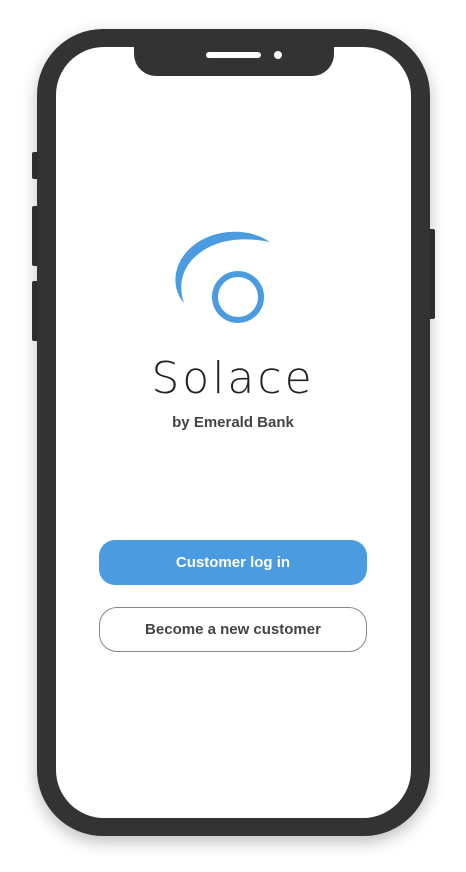 This screenshot has width=466, height=872. What do you see at coordinates (278, 55) in the screenshot?
I see `camera-icon` at bounding box center [278, 55].